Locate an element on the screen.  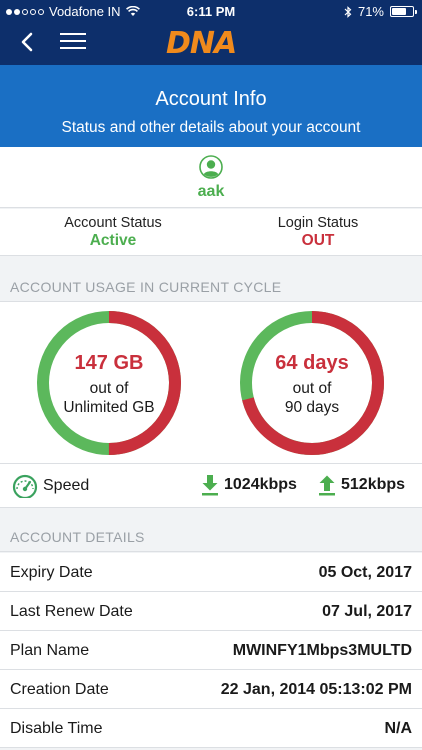
detail-value: N/A is located at coordinates (398, 728).